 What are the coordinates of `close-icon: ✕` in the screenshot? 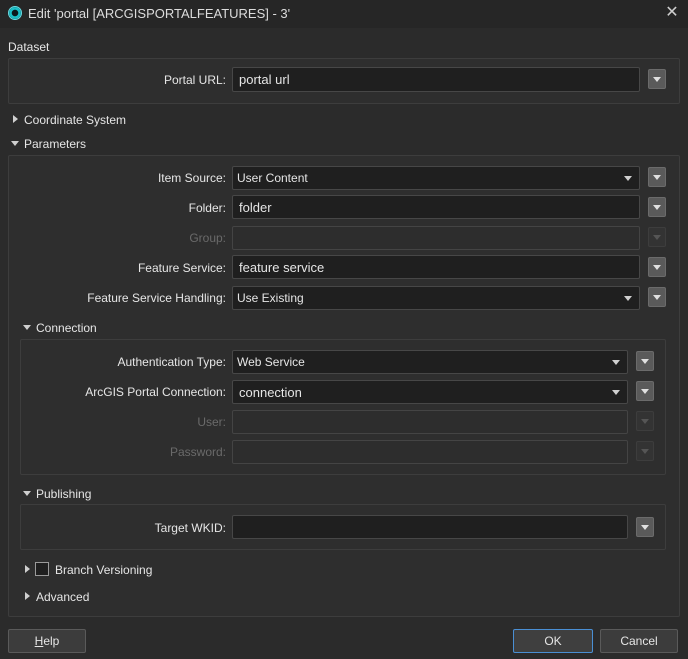 It's located at (672, 12).